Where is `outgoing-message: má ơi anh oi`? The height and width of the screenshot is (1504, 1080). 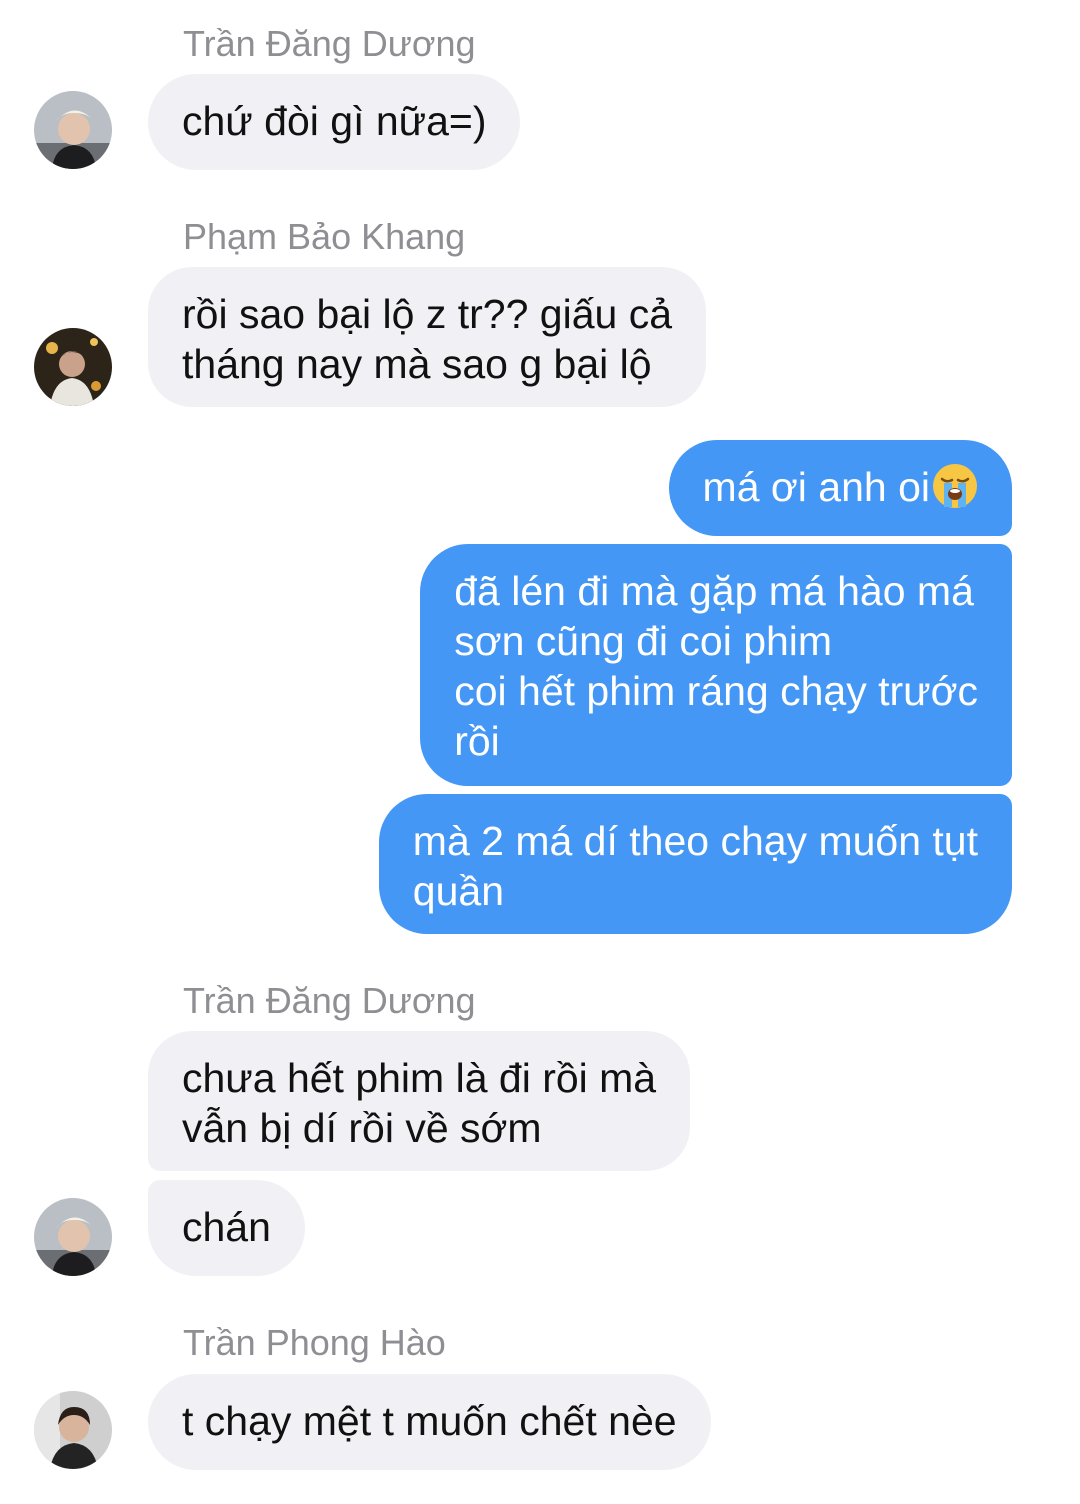
outgoing-message: má ơi anh oi is located at coordinates (840, 488).